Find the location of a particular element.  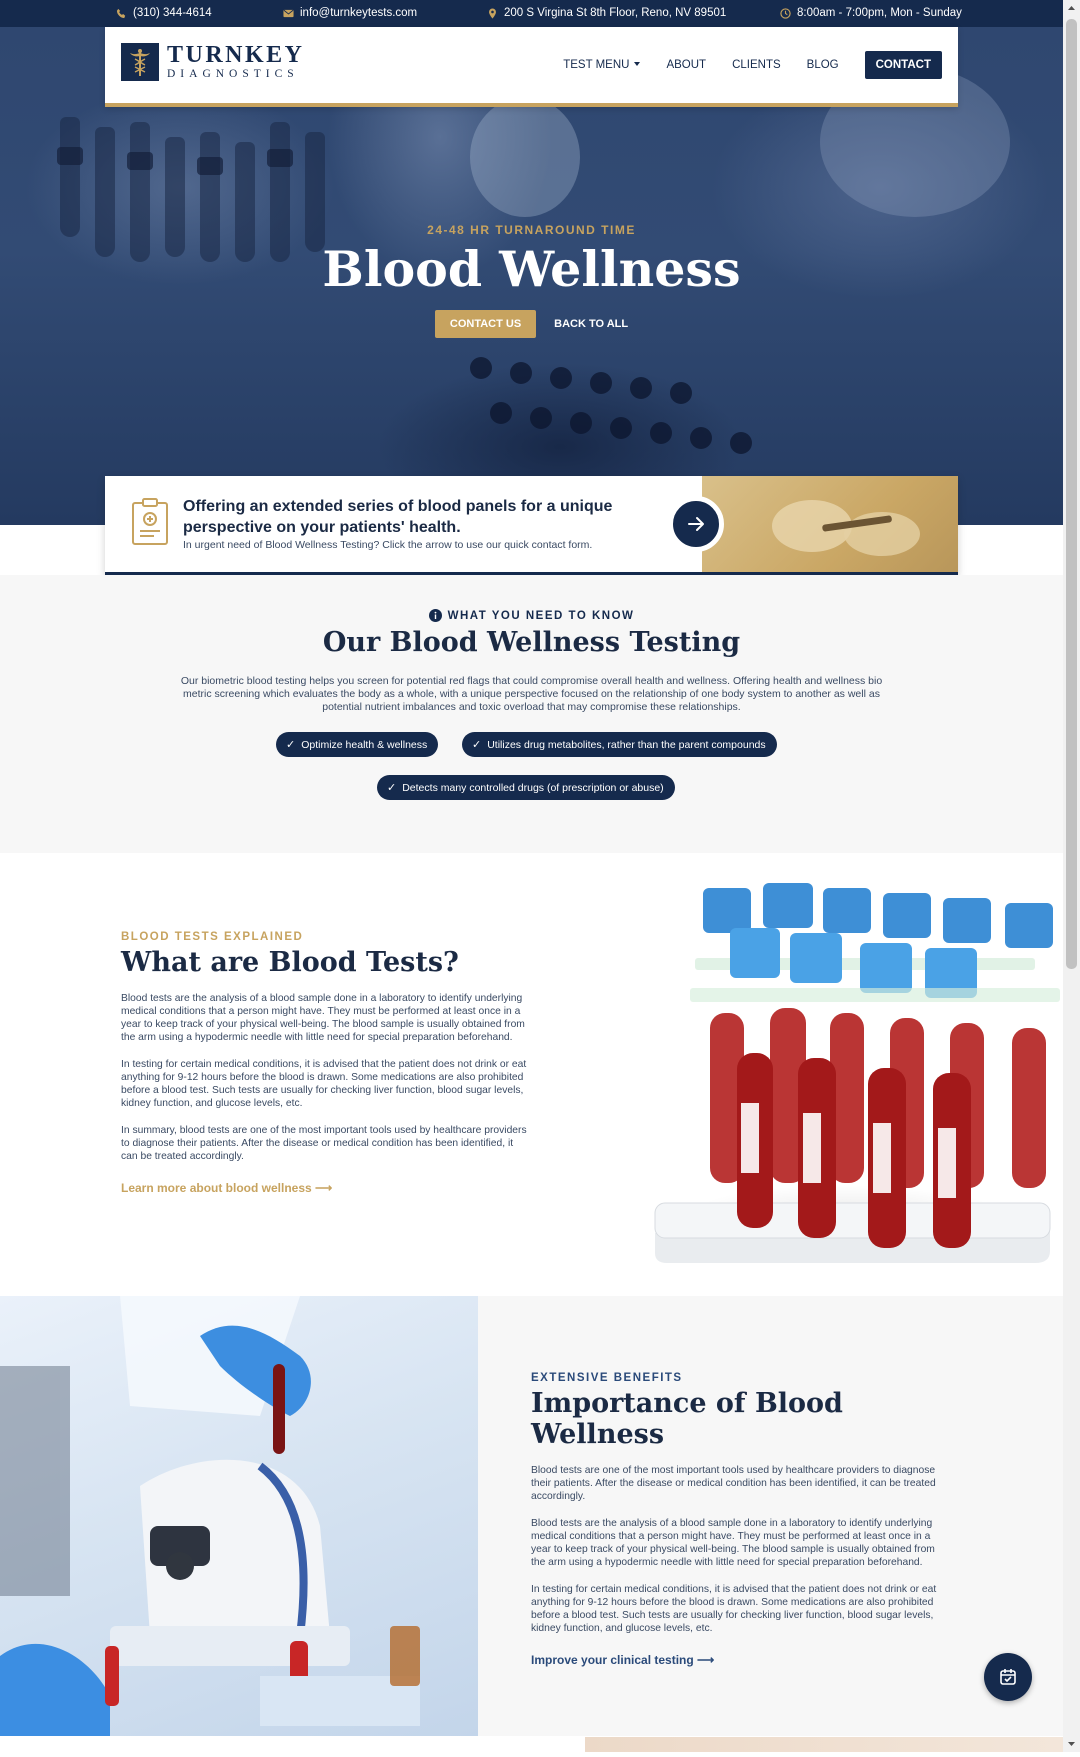

learn-more-link: Learn more about blood wellness ⟶ is located at coordinates (325, 1188).